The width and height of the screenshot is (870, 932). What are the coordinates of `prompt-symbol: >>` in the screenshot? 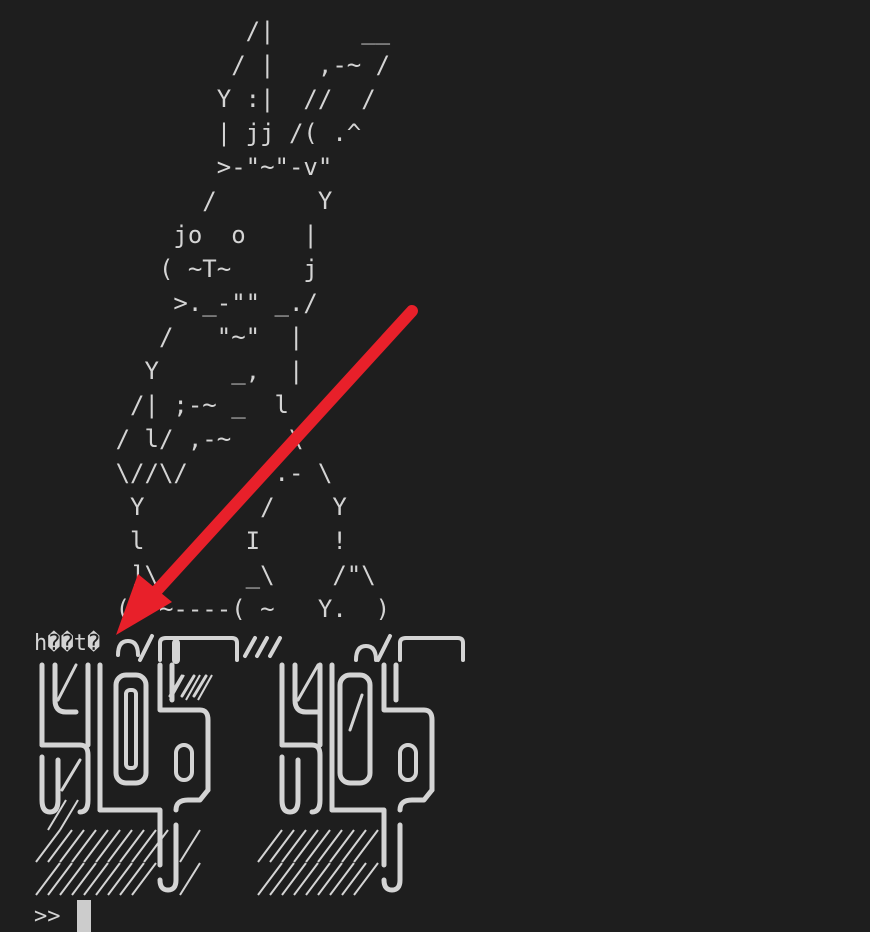 It's located at (47, 916).